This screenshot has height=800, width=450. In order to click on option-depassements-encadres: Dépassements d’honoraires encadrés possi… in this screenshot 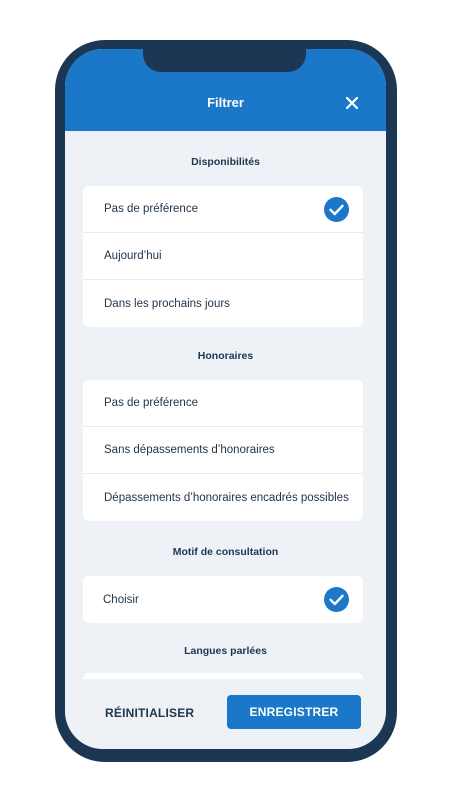, I will do `click(223, 497)`.